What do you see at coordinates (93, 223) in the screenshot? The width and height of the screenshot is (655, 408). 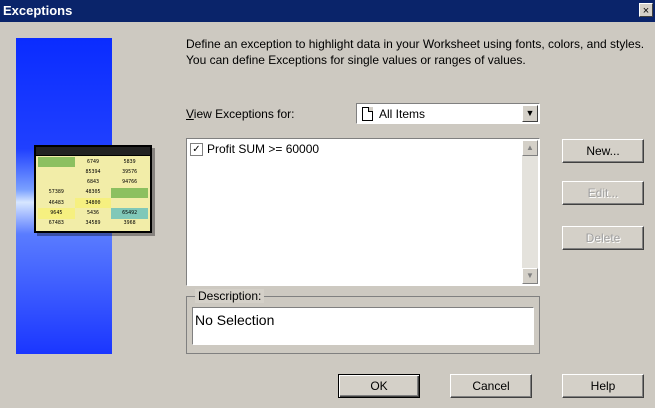 I see `illustration-cell: 34589` at bounding box center [93, 223].